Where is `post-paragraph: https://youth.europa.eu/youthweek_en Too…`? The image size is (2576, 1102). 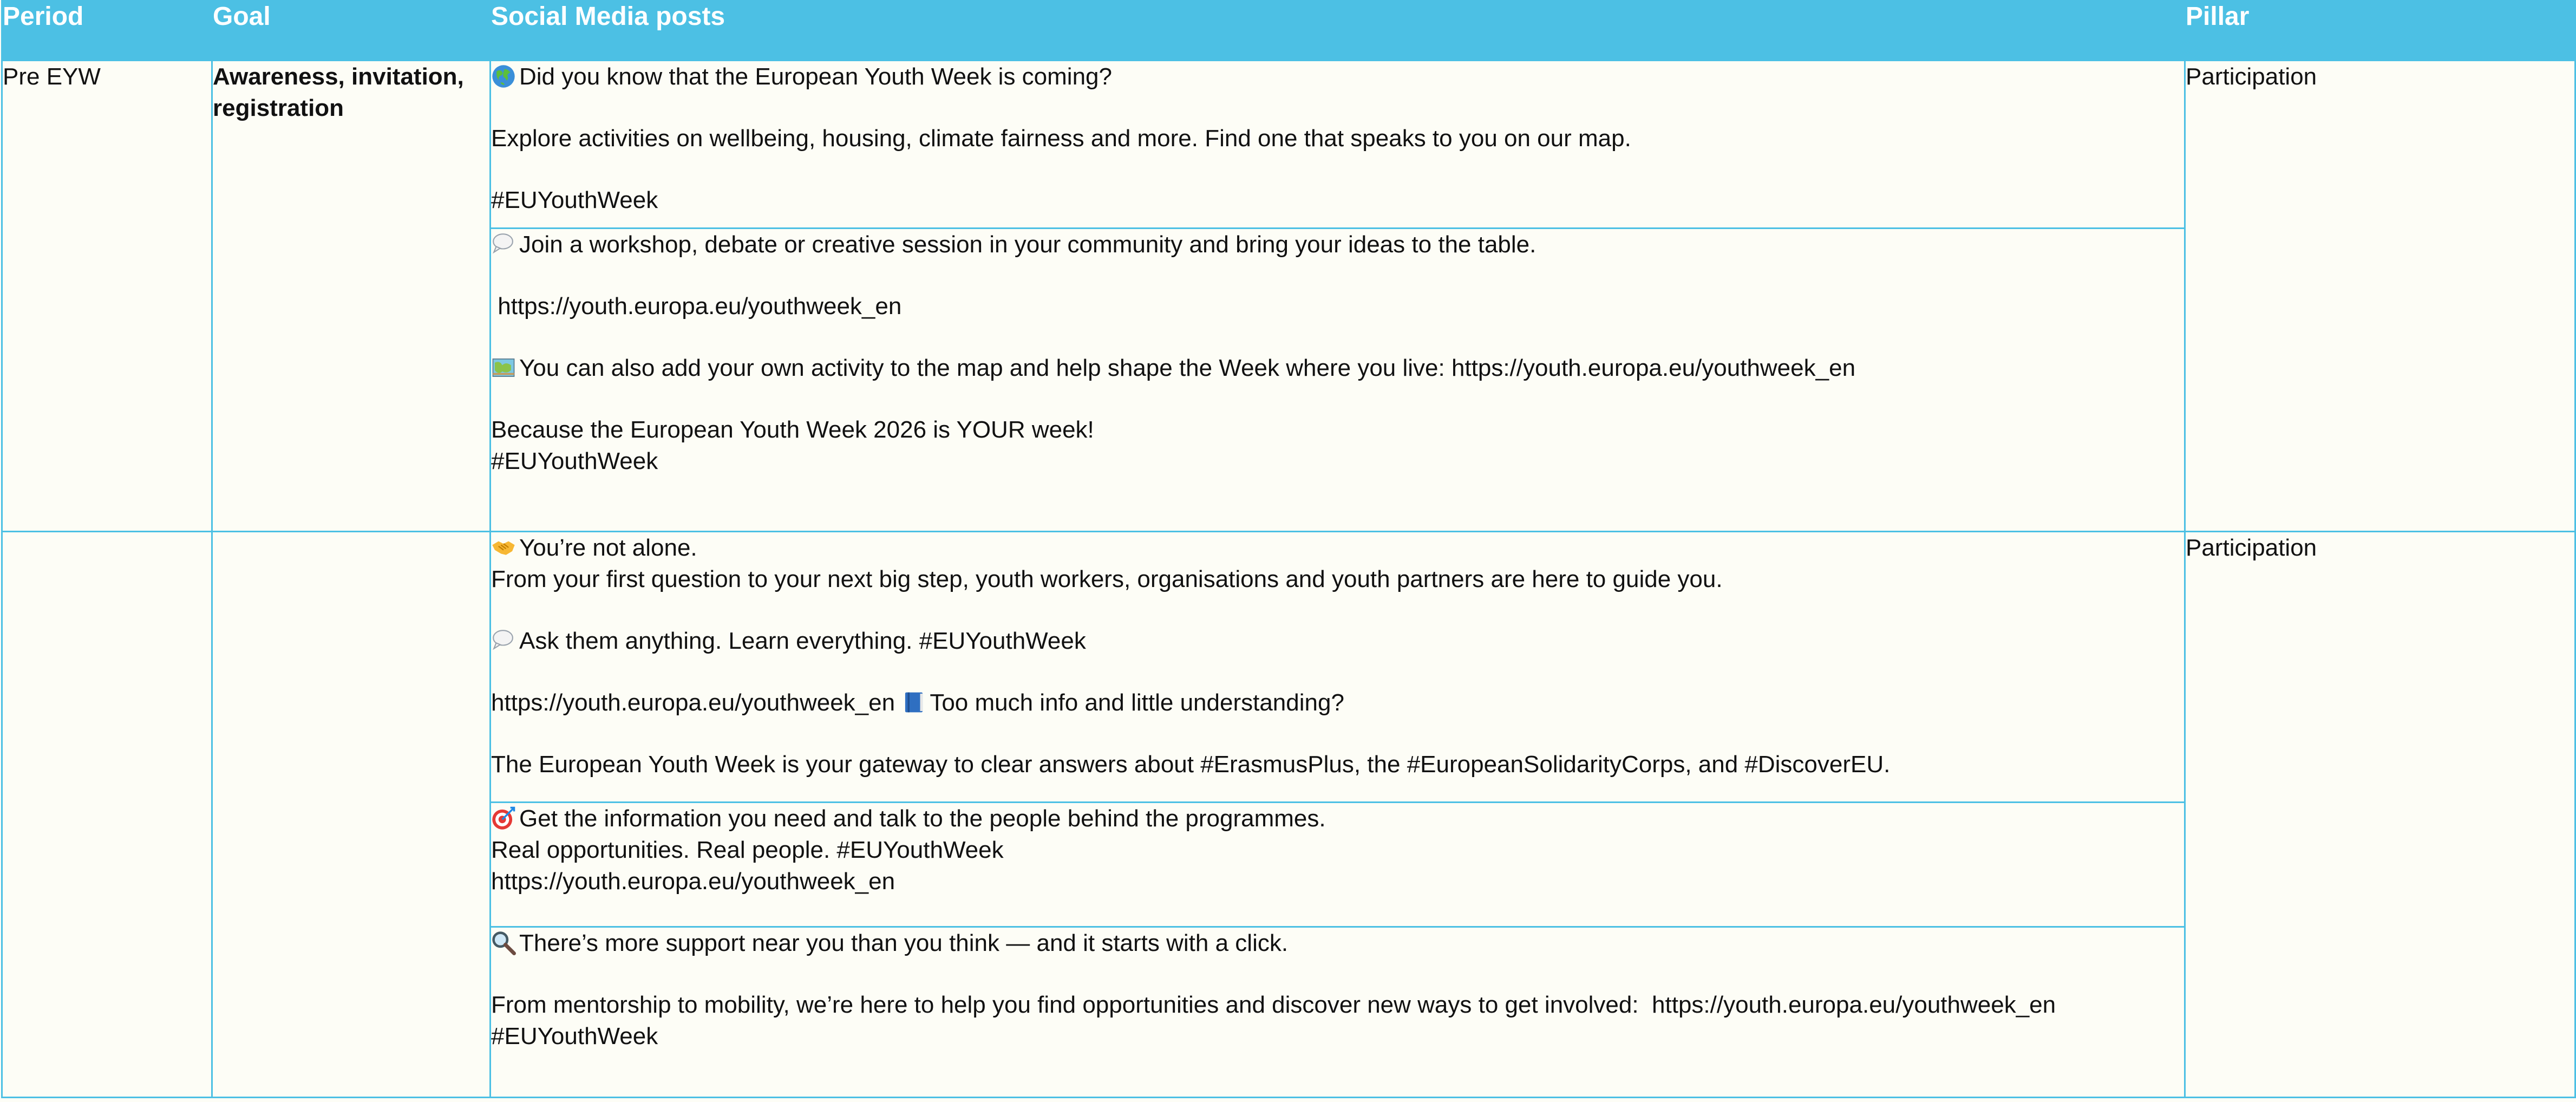
post-paragraph: https://youth.europa.eu/youthweek_en Too… is located at coordinates (917, 702).